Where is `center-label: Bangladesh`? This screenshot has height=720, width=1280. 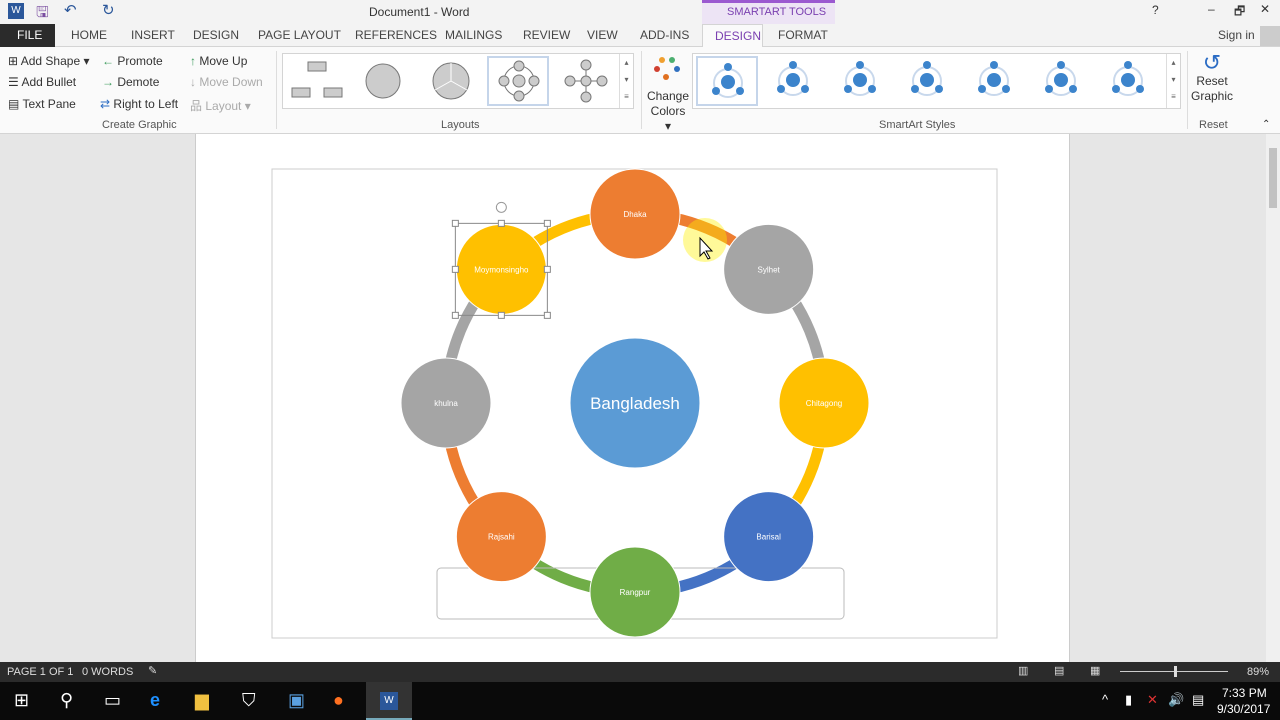 center-label: Bangladesh is located at coordinates (635, 403).